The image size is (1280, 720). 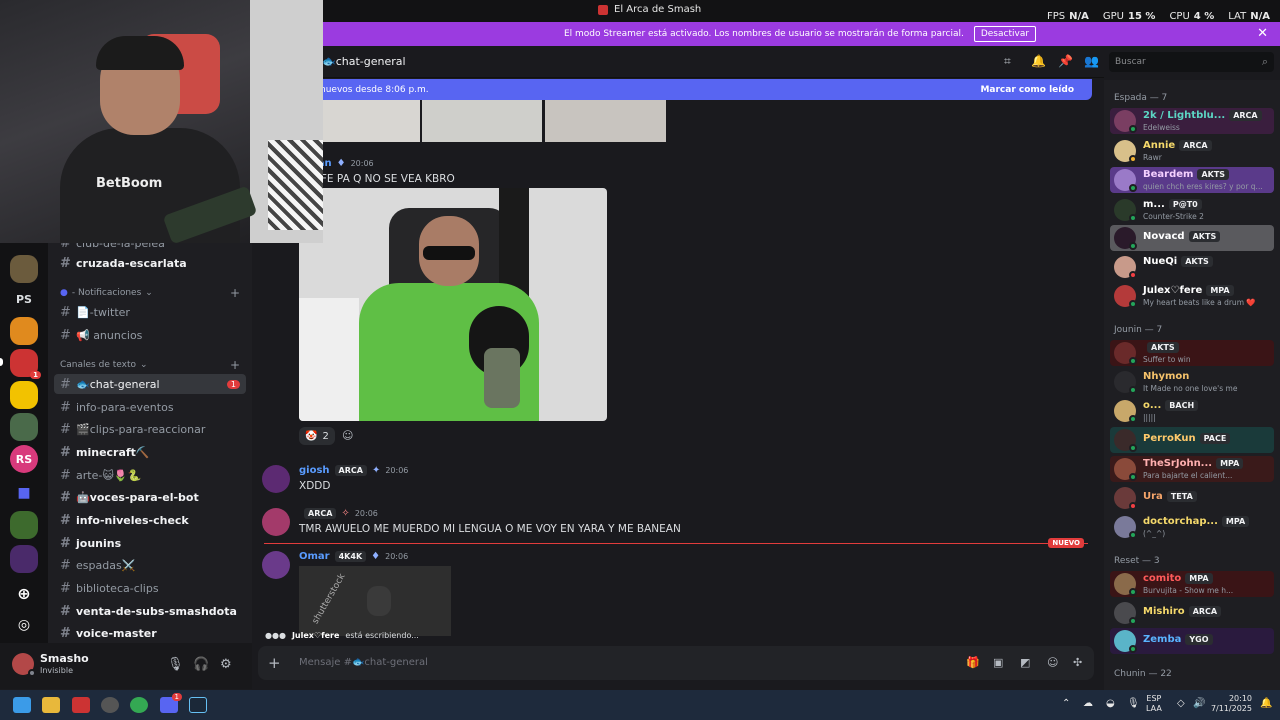 I want to click on search-input: Buscar ⌕, so click(x=1191, y=62).